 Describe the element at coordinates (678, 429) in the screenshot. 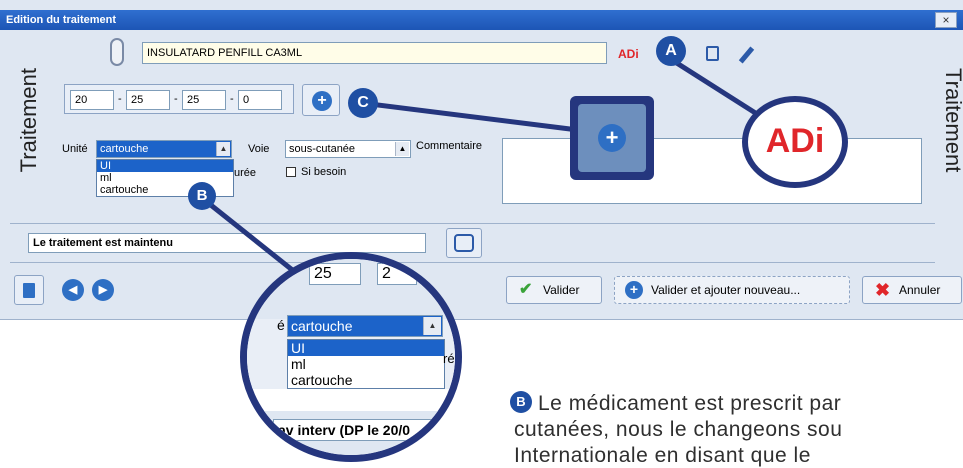

I see `description-line-2: cutanées, nous le changeons sou` at that location.